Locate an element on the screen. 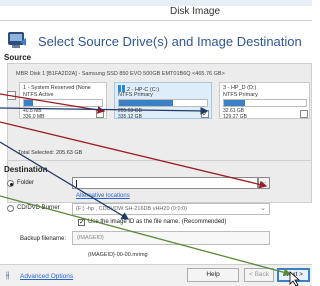  partition-size: 335.12 GB is located at coordinates (130, 117).